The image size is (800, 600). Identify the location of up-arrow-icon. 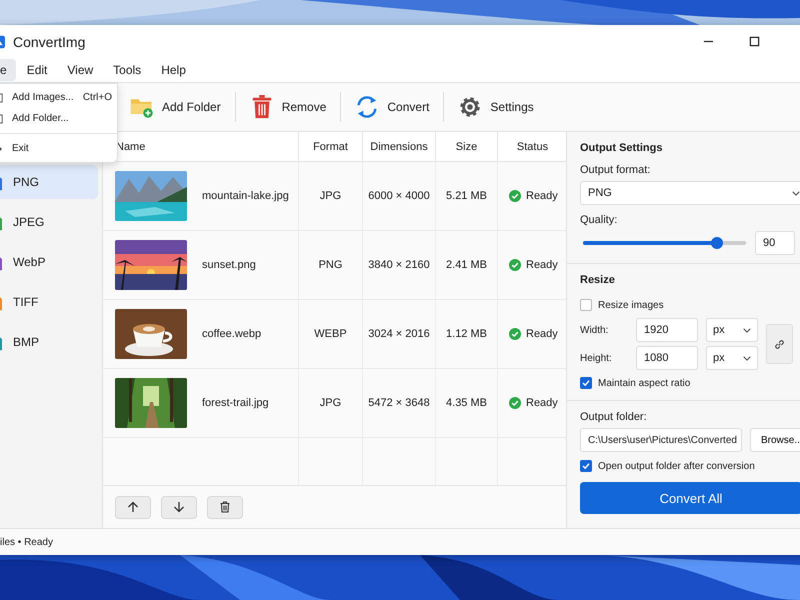
(133, 507).